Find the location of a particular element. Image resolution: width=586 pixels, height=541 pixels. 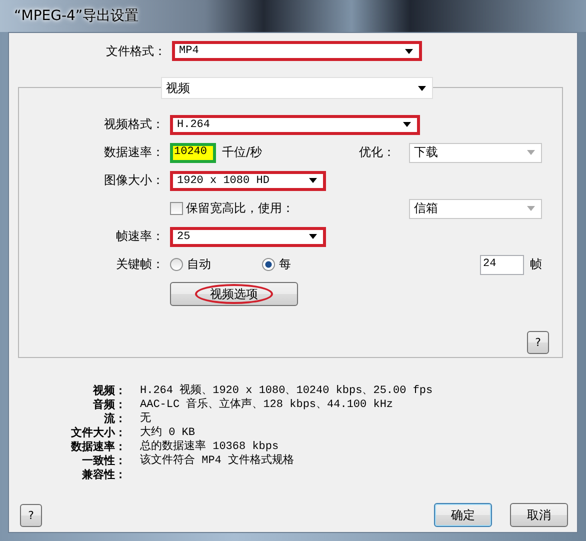

summary-label: 文件大小： is located at coordinates (98, 433).